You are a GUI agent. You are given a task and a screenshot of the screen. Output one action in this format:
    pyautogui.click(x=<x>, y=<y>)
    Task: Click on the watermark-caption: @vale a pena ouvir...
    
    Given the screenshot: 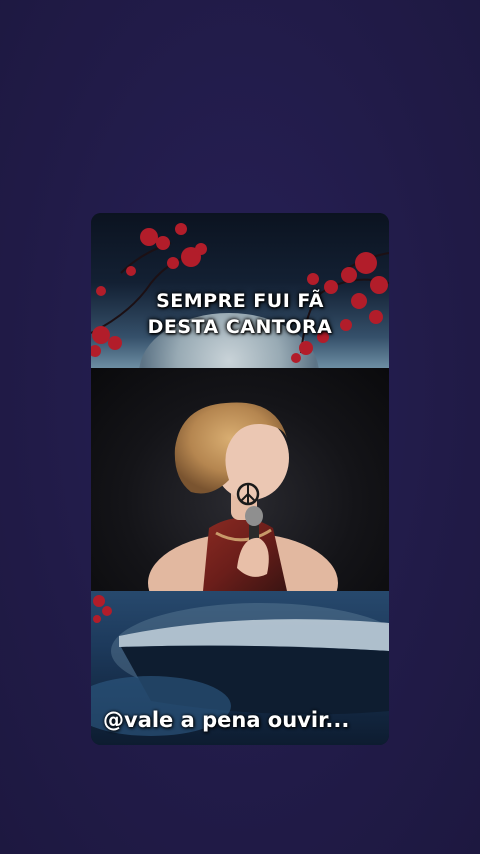 What is the action you would take?
    pyautogui.click(x=226, y=720)
    